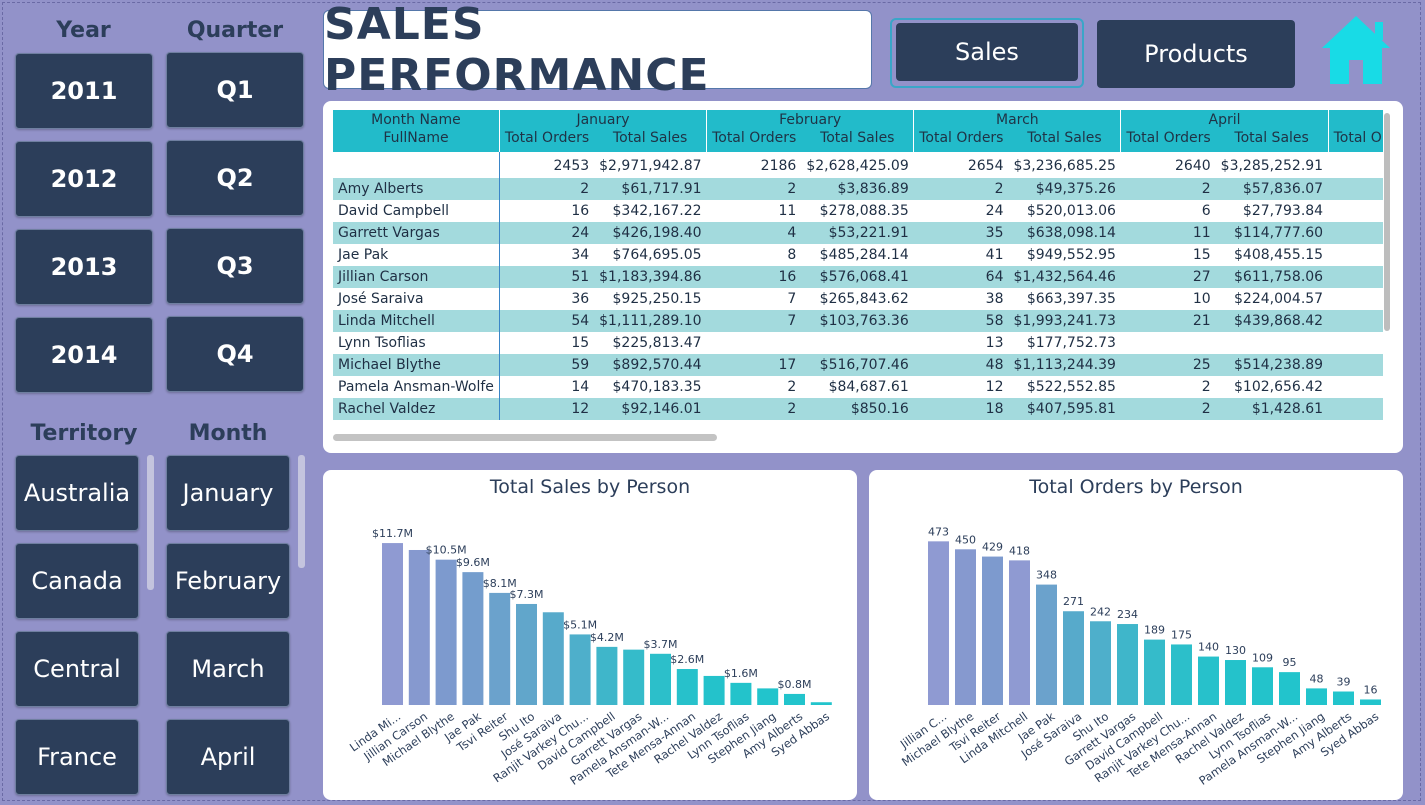  I want to click on value-cell: 15, so click(1201, 255).